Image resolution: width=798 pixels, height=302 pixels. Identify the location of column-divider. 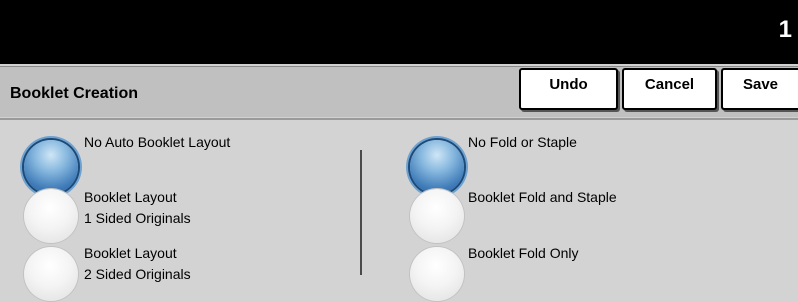
(361, 212).